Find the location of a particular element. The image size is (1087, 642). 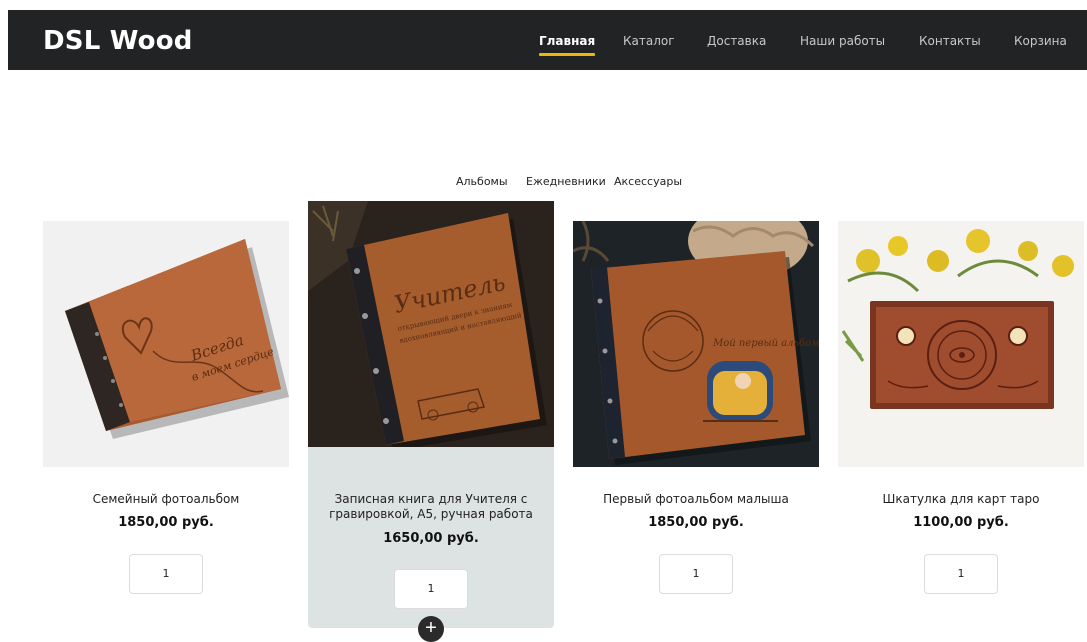

product-image: Всегда в моем сердце is located at coordinates (166, 344).